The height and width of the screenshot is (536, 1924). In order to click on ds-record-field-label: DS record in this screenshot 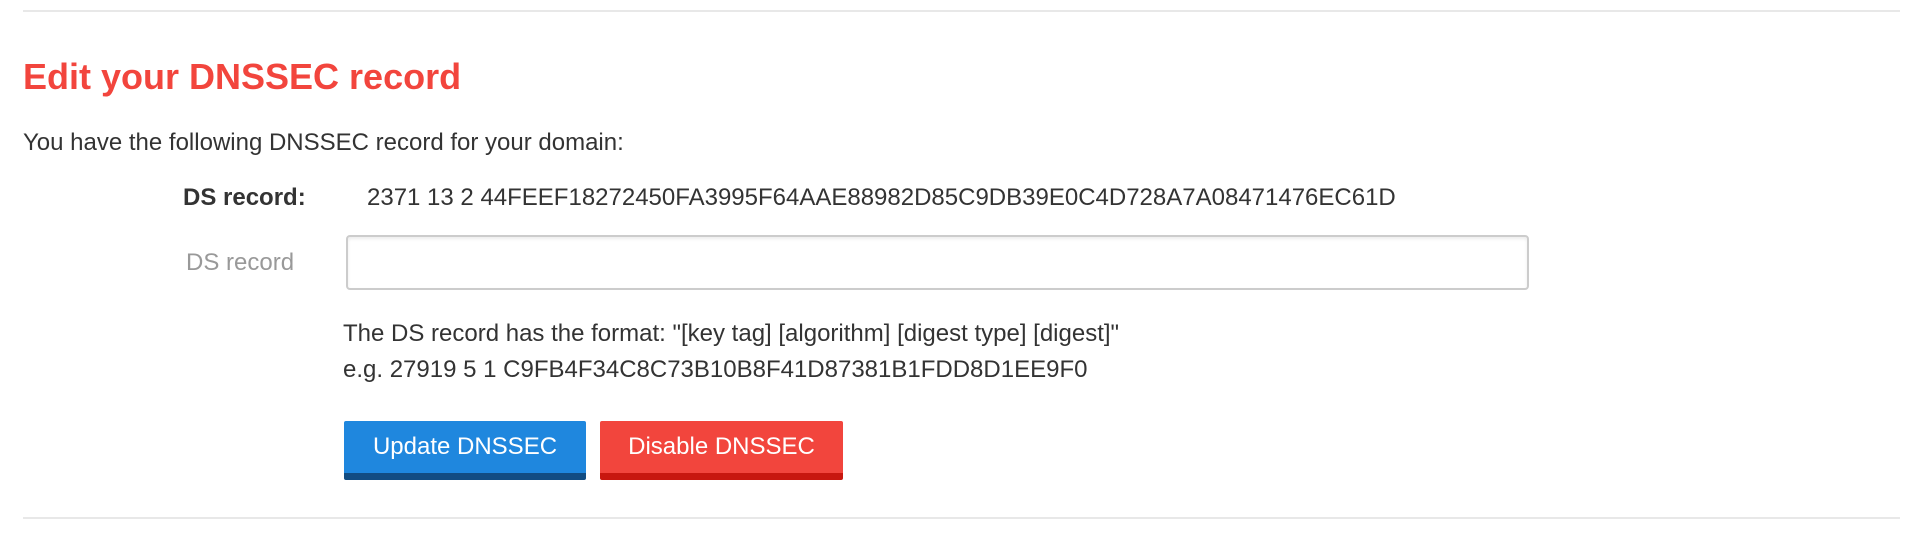, I will do `click(240, 262)`.